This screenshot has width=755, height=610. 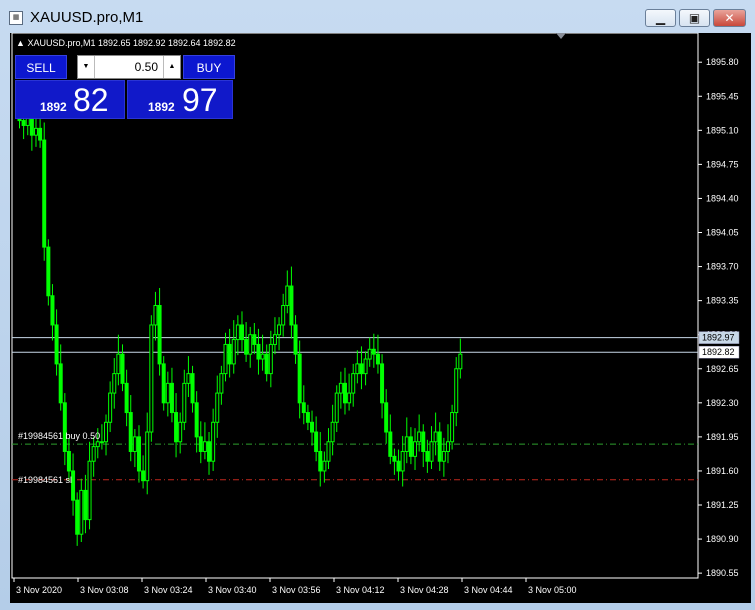 I want to click on lot-decrease-icon: ▼, so click(x=86, y=67).